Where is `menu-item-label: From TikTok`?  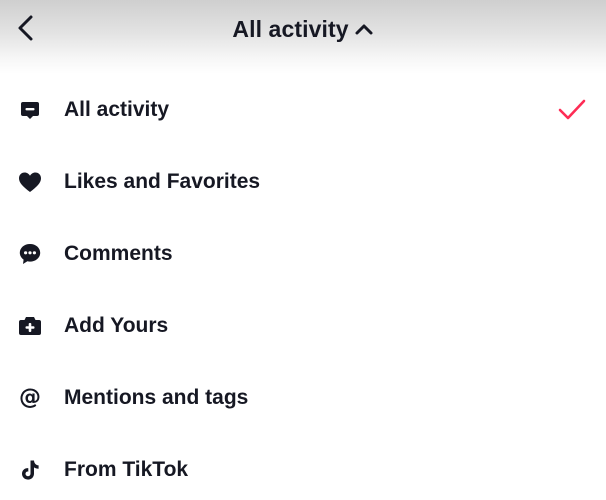 menu-item-label: From TikTok is located at coordinates (126, 469).